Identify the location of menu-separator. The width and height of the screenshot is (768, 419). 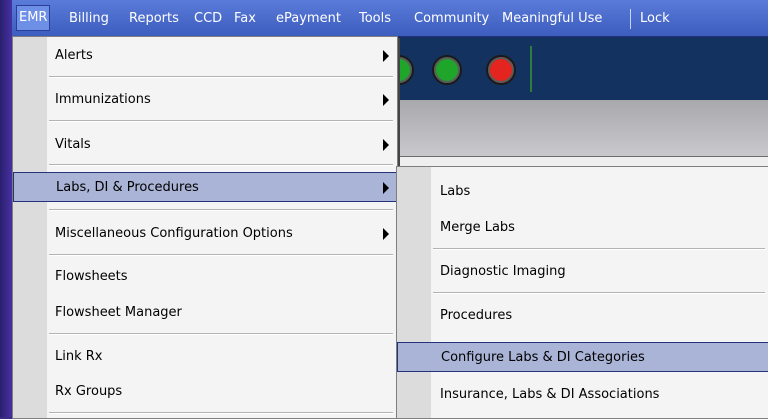
(630, 19).